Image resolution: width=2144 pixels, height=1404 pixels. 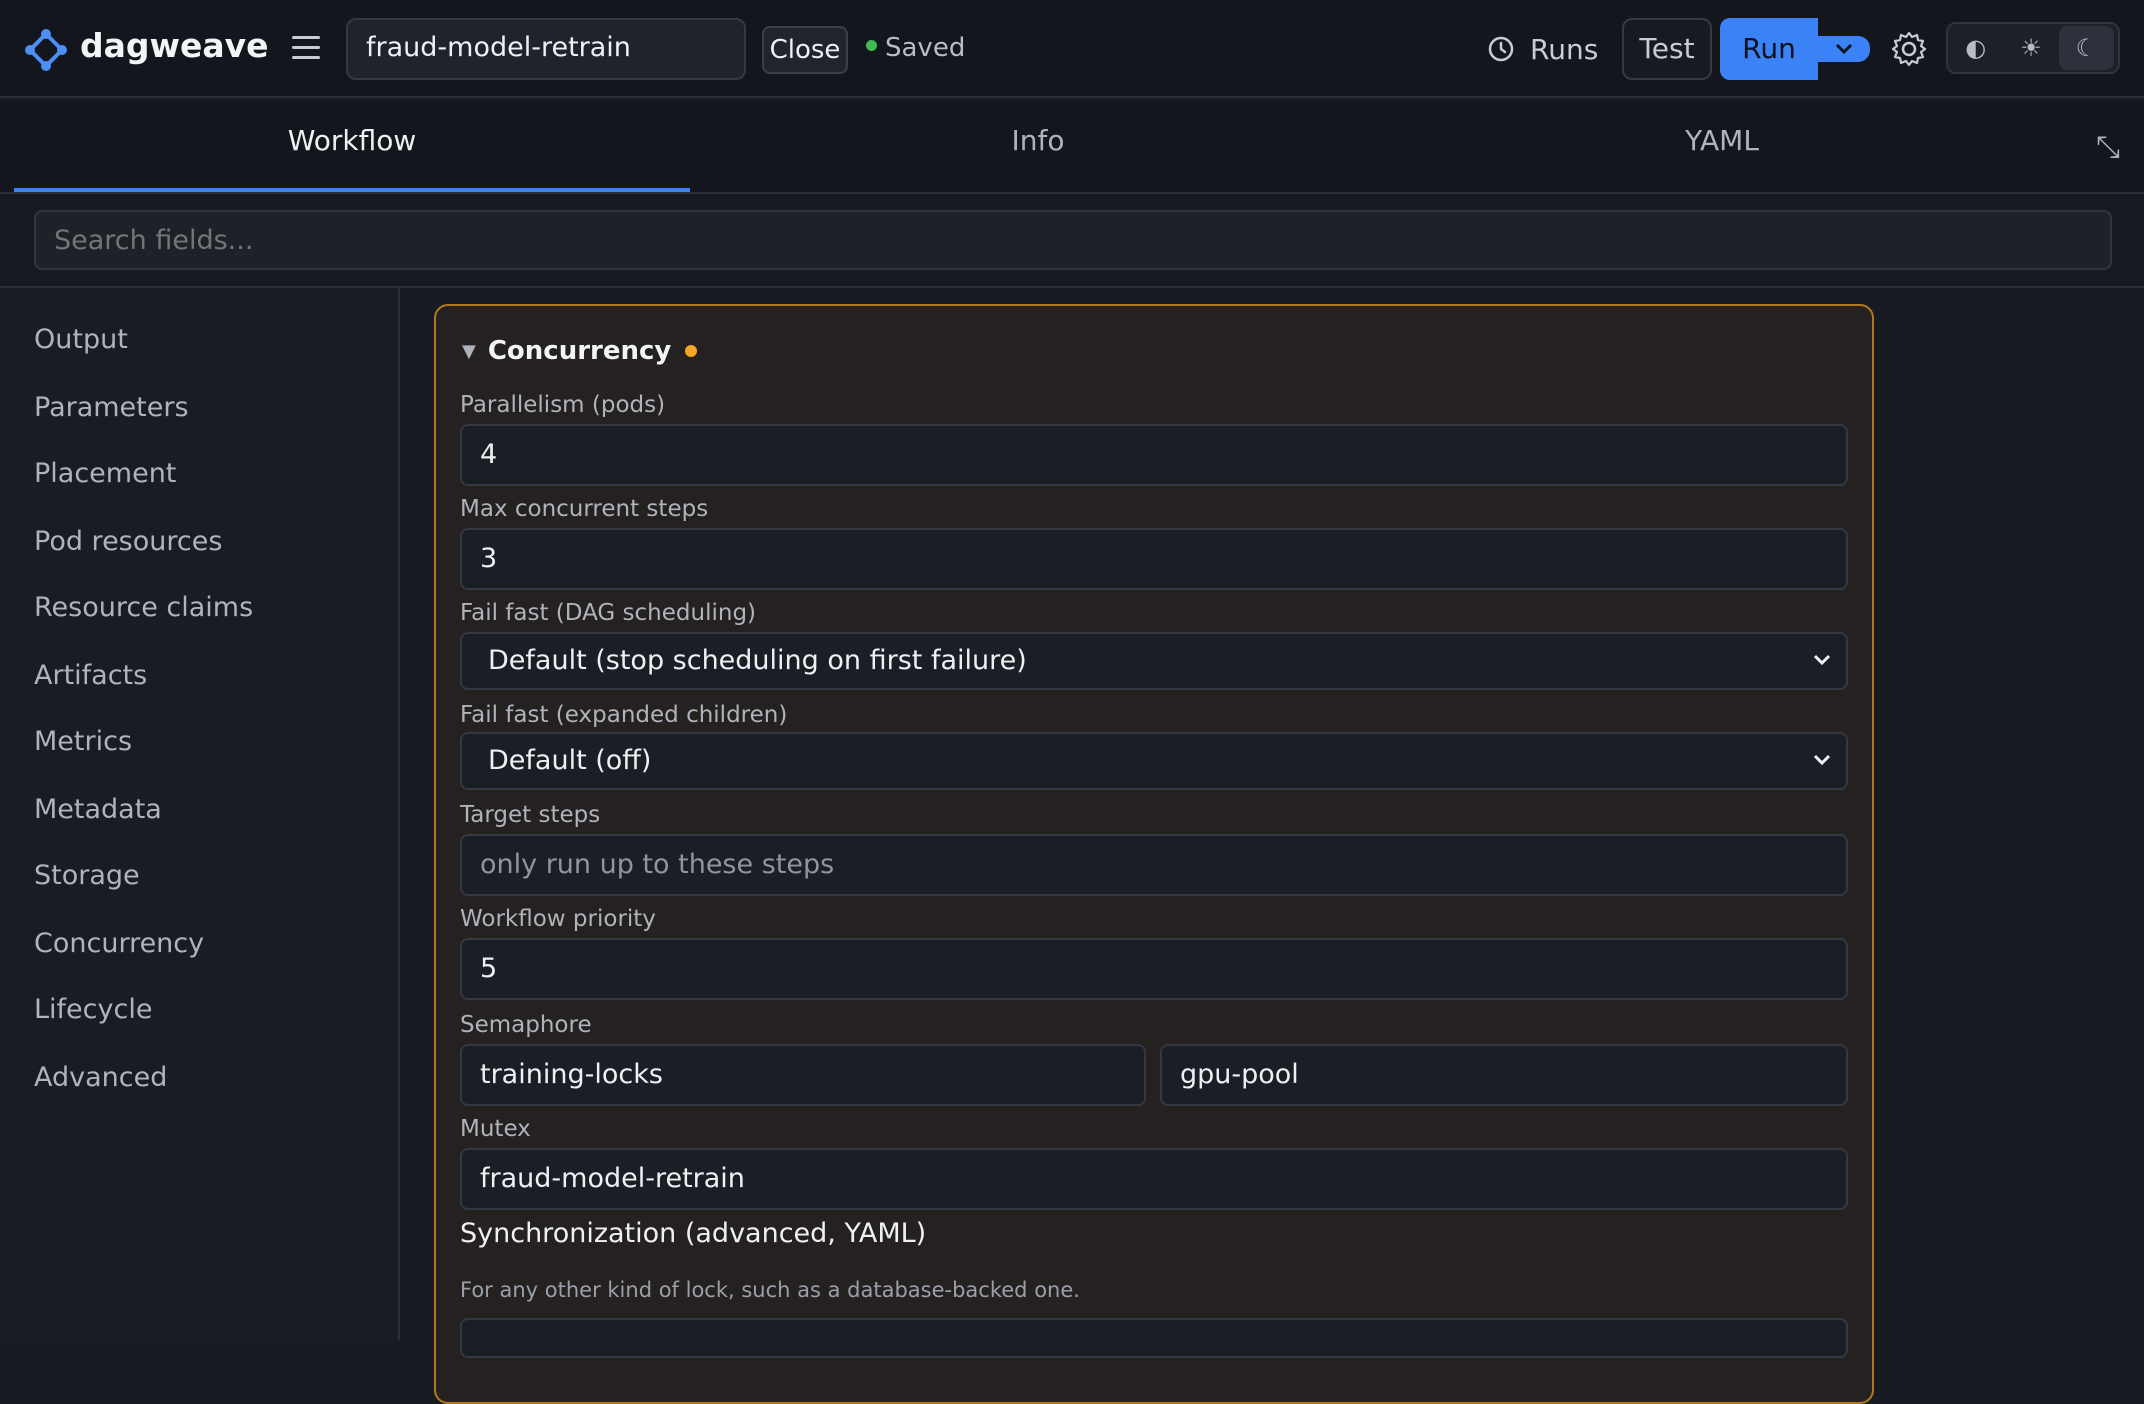 I want to click on sidebar-item-advanced: Advanced, so click(x=100, y=1077).